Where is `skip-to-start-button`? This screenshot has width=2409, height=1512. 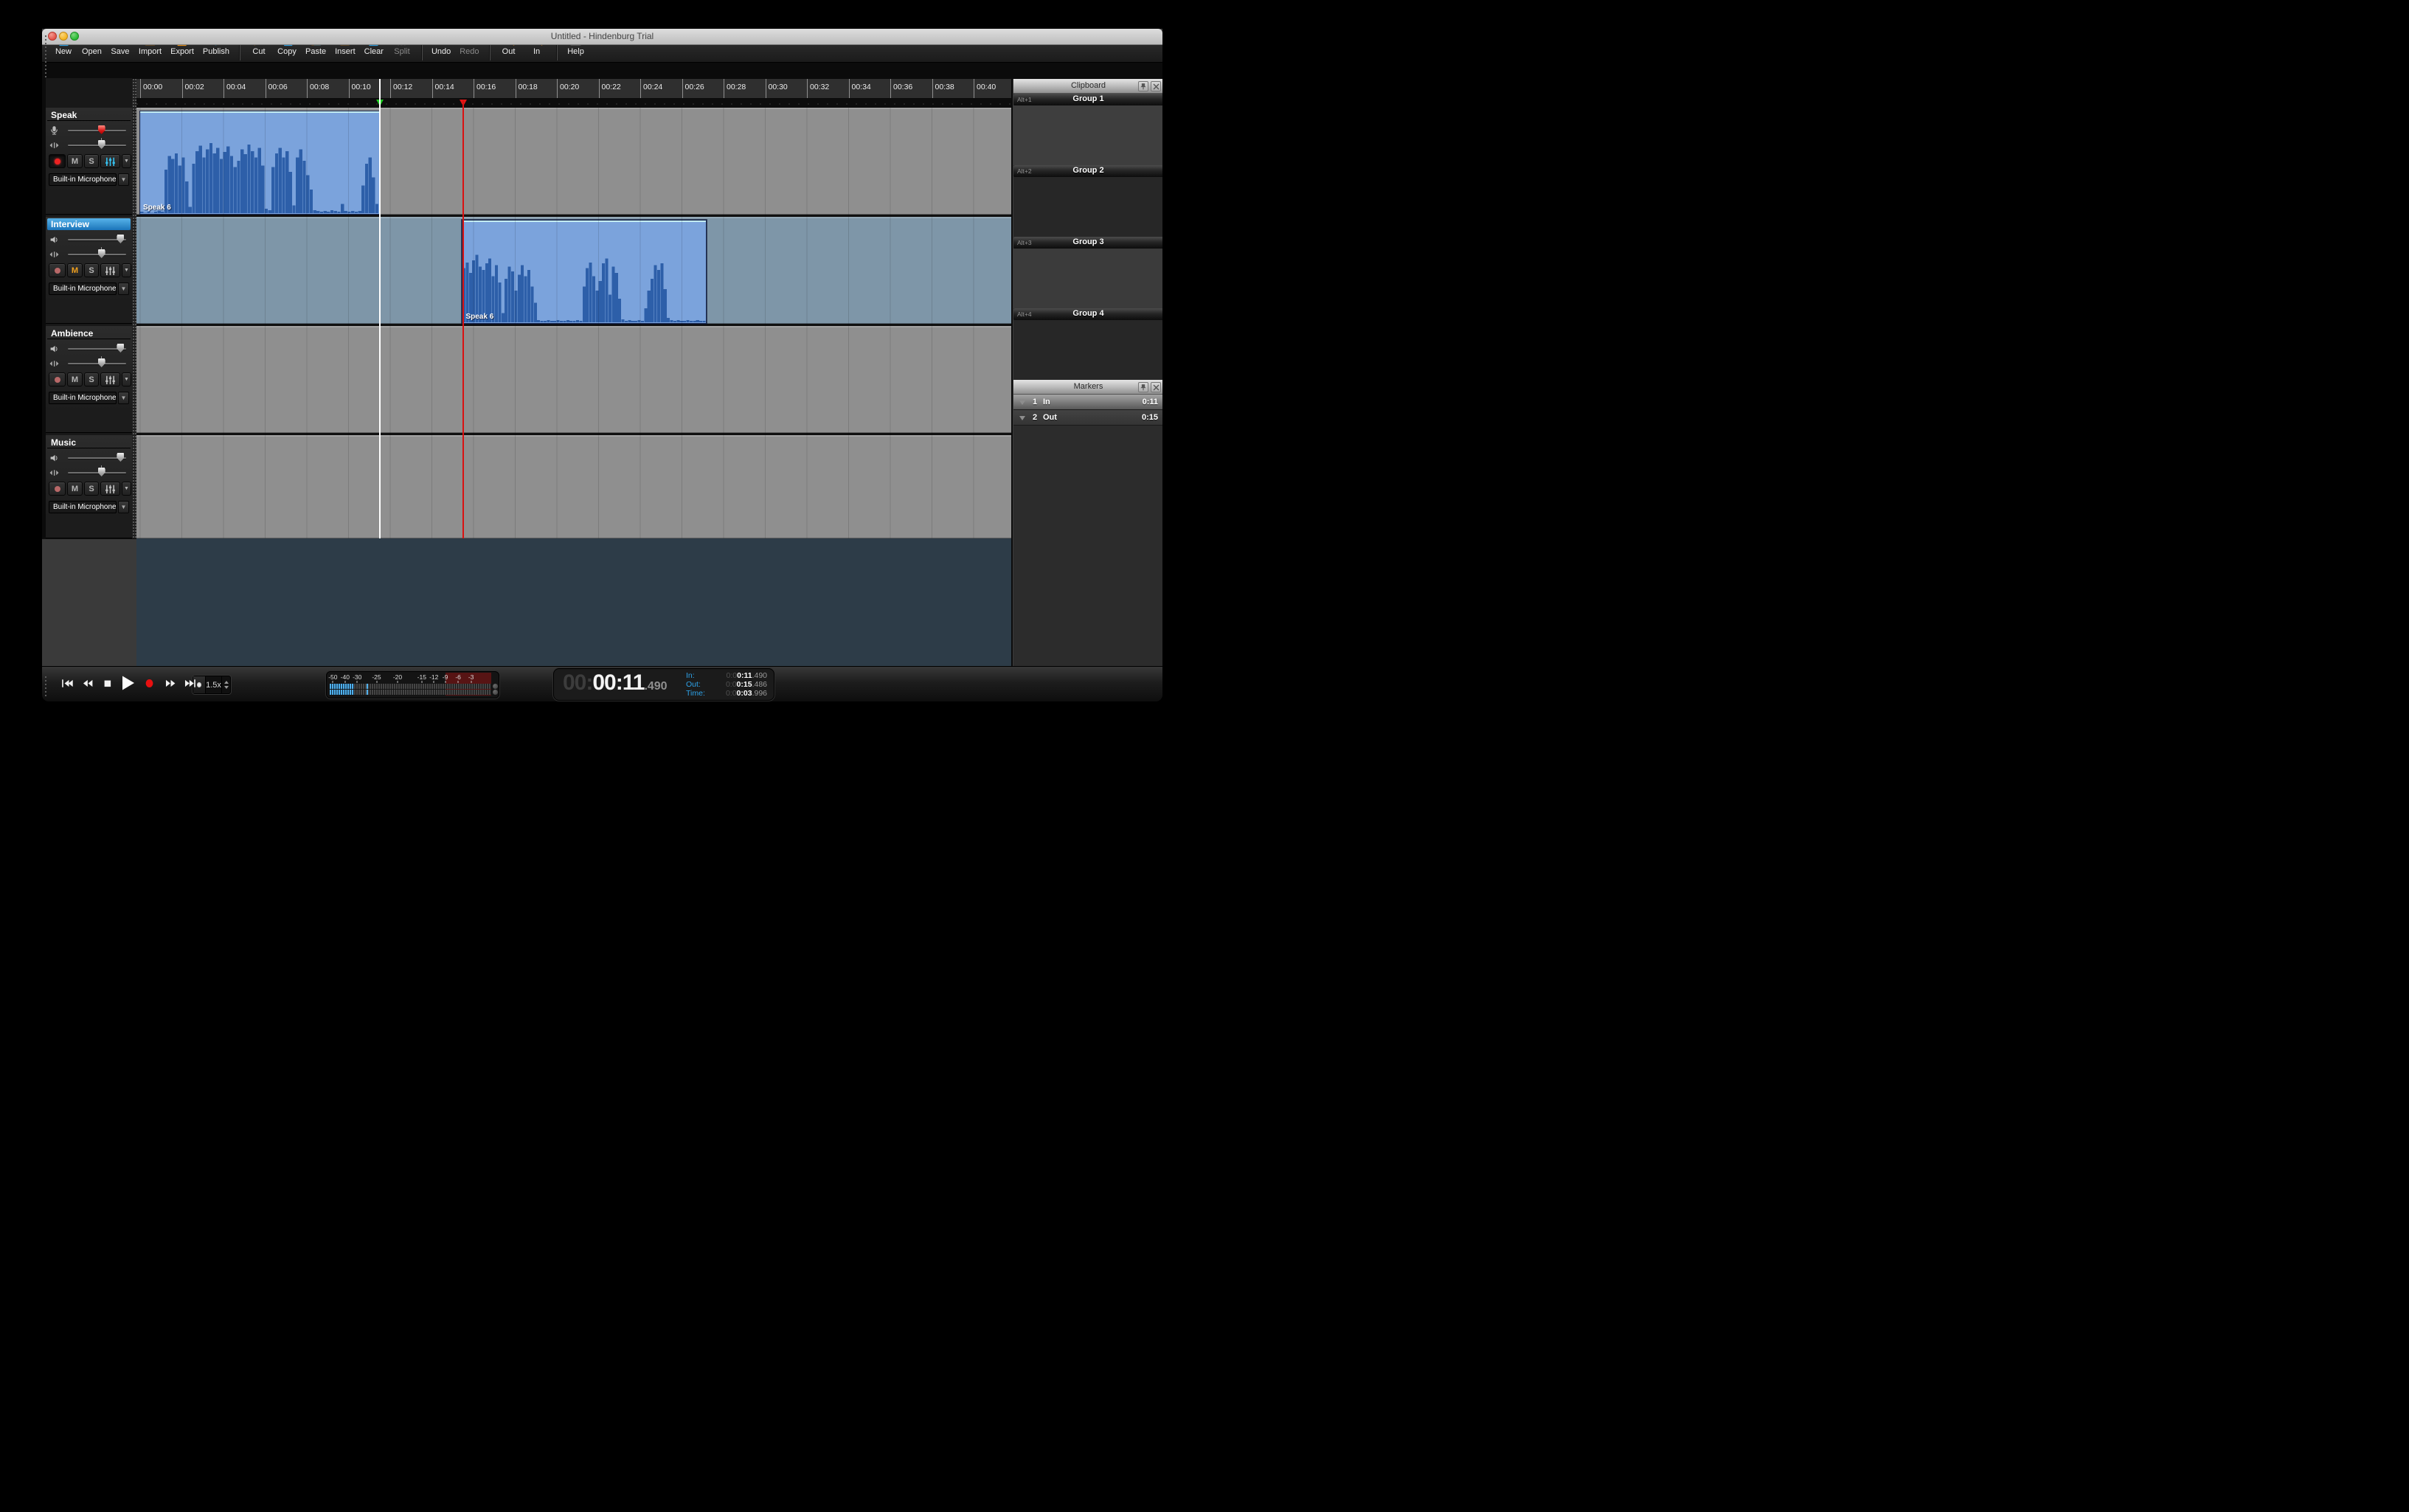
skip-to-start-button is located at coordinates (67, 683).